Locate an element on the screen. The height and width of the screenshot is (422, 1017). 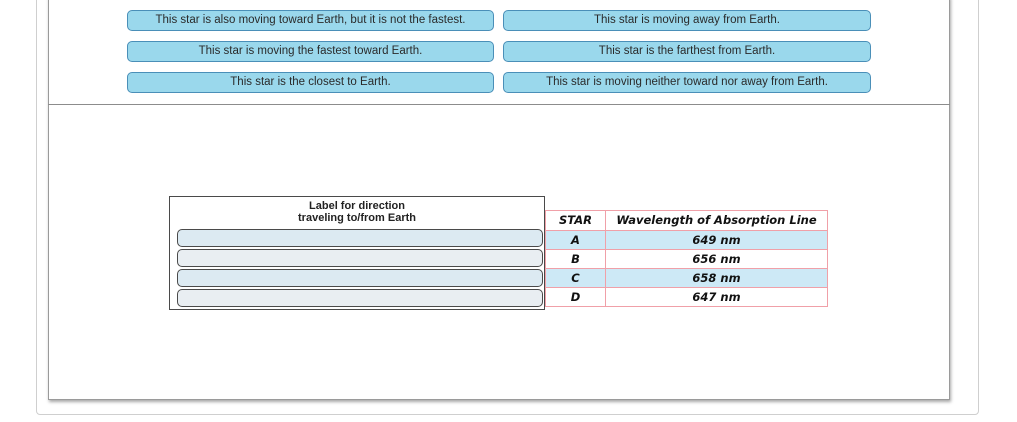
table-row: C 658 nm is located at coordinates (686, 278).